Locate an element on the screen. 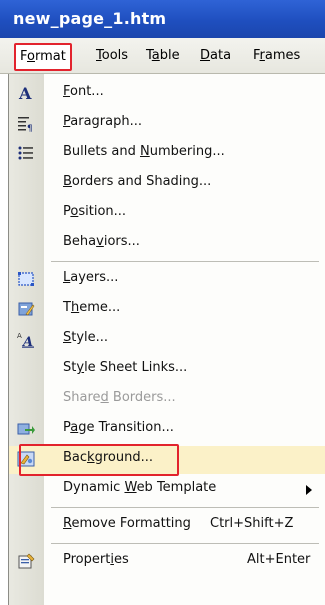 The image size is (325, 605). menu-format-label-pre: F is located at coordinates (24, 56).